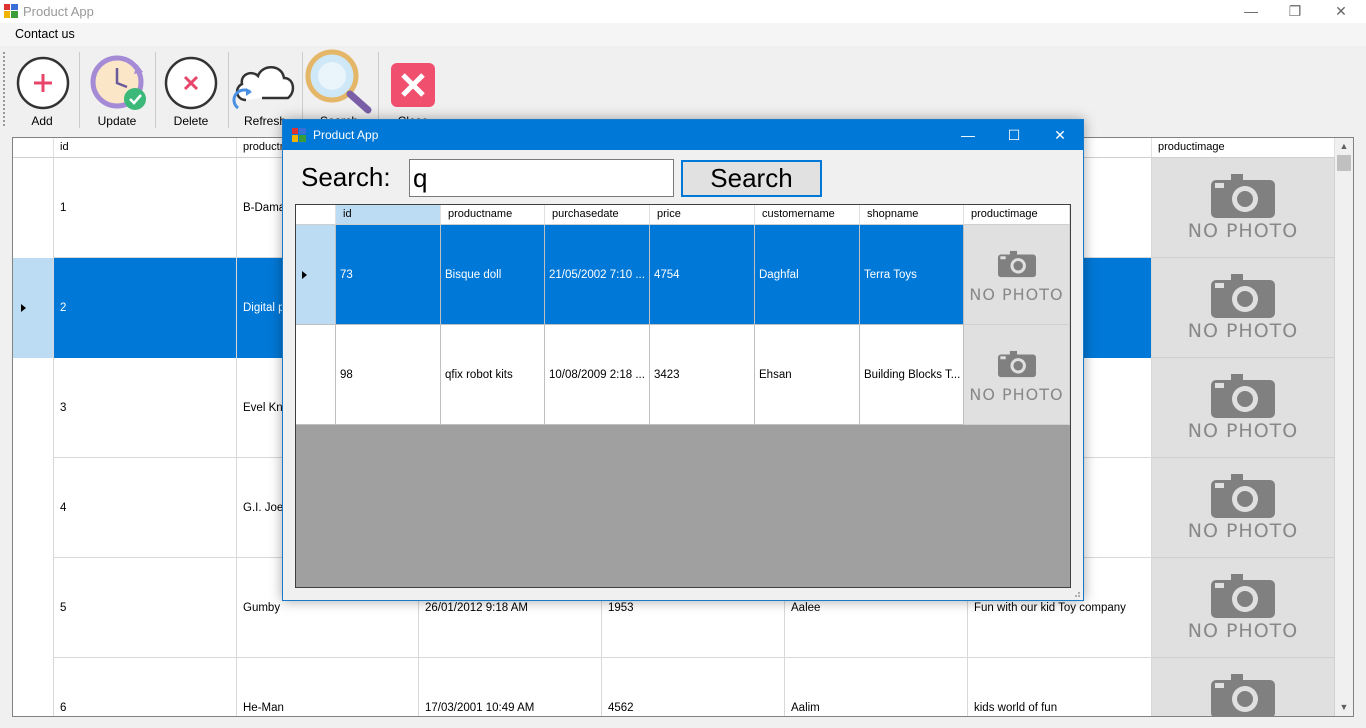 This screenshot has height=728, width=1366. I want to click on cell-id: 1, so click(145, 208).